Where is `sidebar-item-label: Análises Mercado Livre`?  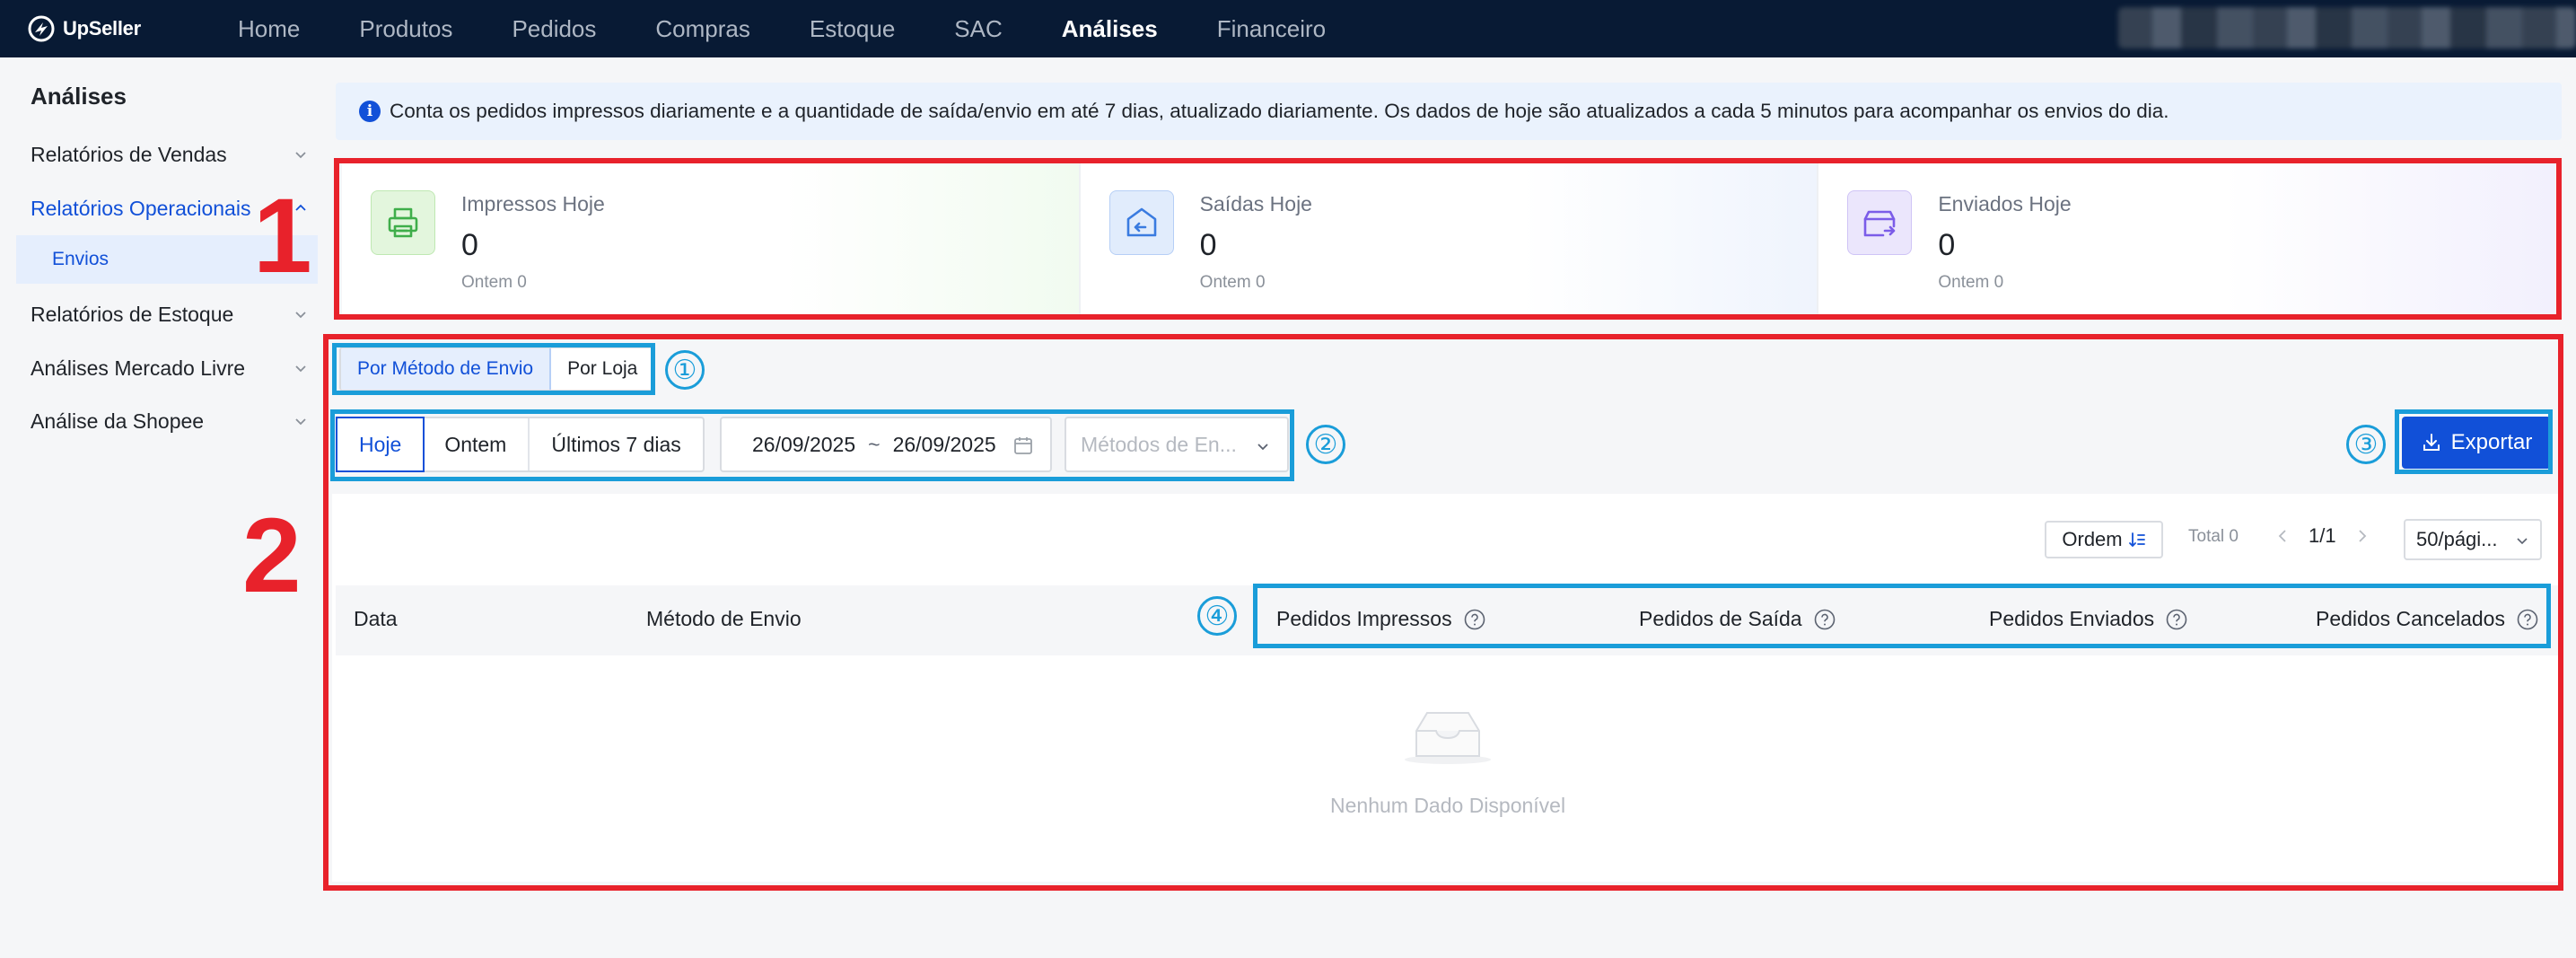
sidebar-item-label: Análises Mercado Livre is located at coordinates (138, 368).